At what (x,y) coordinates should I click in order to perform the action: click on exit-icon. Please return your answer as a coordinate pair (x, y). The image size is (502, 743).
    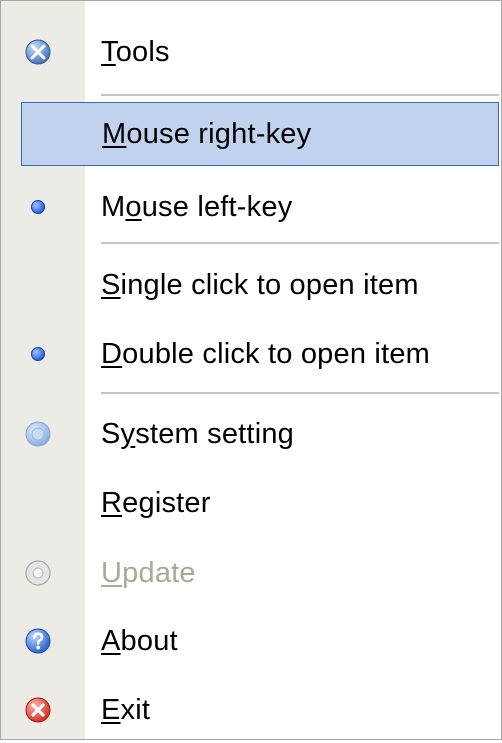
    Looking at the image, I should click on (38, 710).